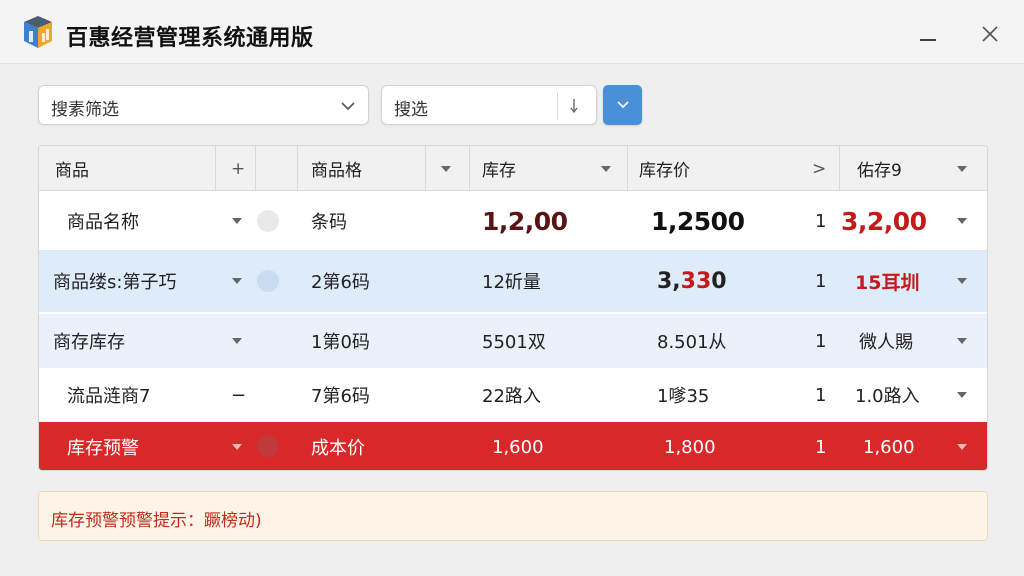  I want to click on table-row: 流品涟商7 − 7第6码 22路入 1嗲35 1 1.0路入, so click(513, 395).